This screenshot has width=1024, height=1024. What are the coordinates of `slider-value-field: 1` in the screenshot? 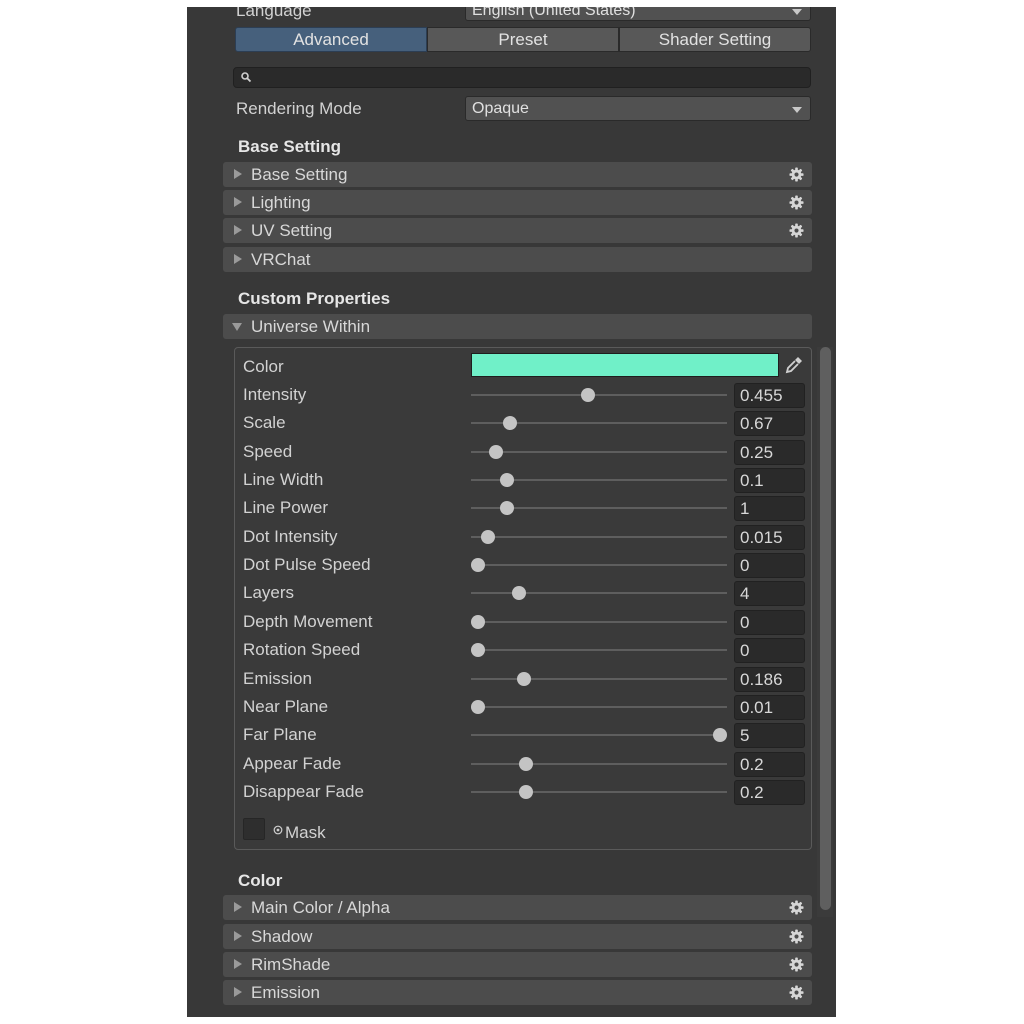 It's located at (769, 509).